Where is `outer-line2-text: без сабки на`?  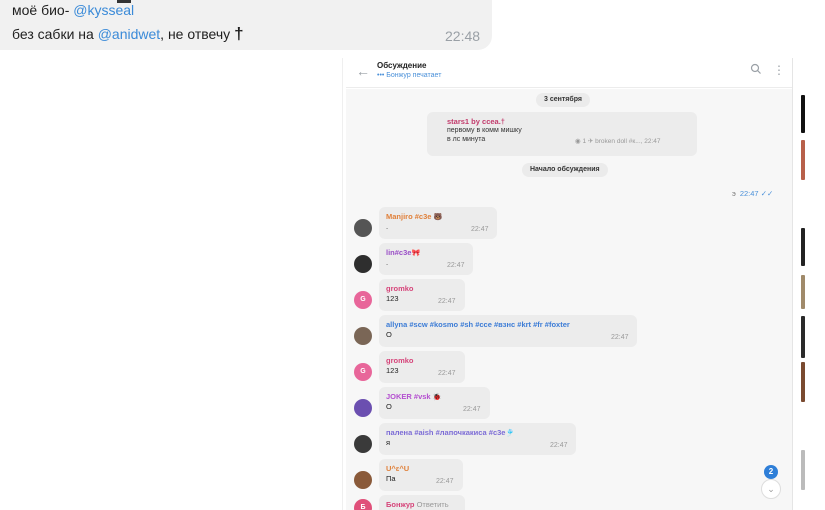 outer-line2-text: без сабки на is located at coordinates (55, 34).